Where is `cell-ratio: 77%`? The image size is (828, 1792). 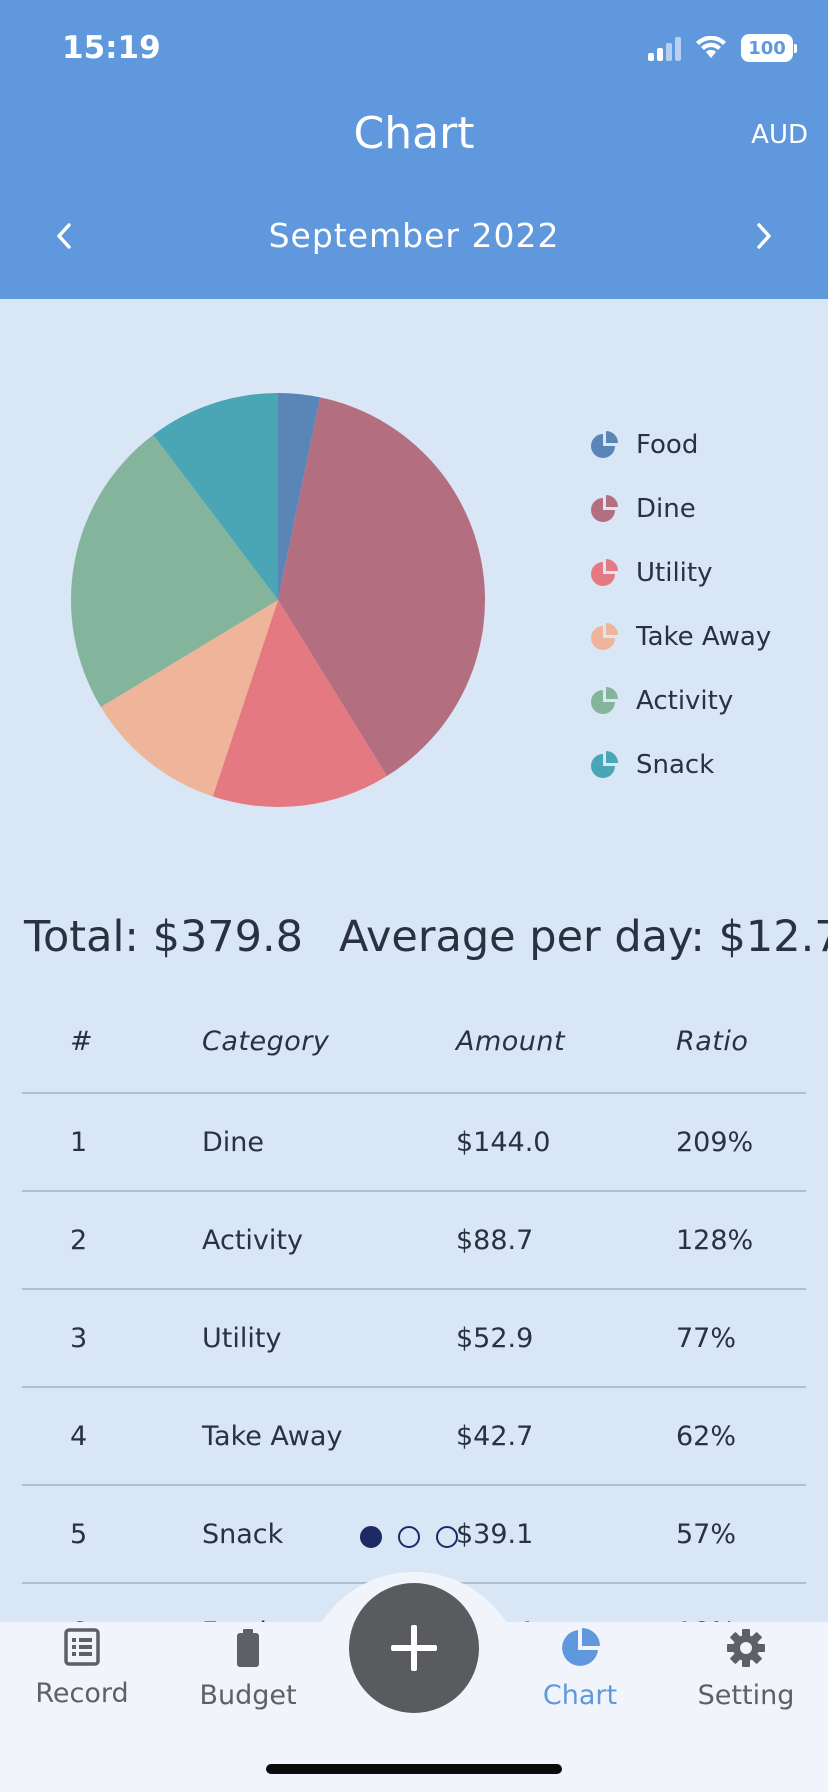
cell-ratio: 77% is located at coordinates (706, 1338).